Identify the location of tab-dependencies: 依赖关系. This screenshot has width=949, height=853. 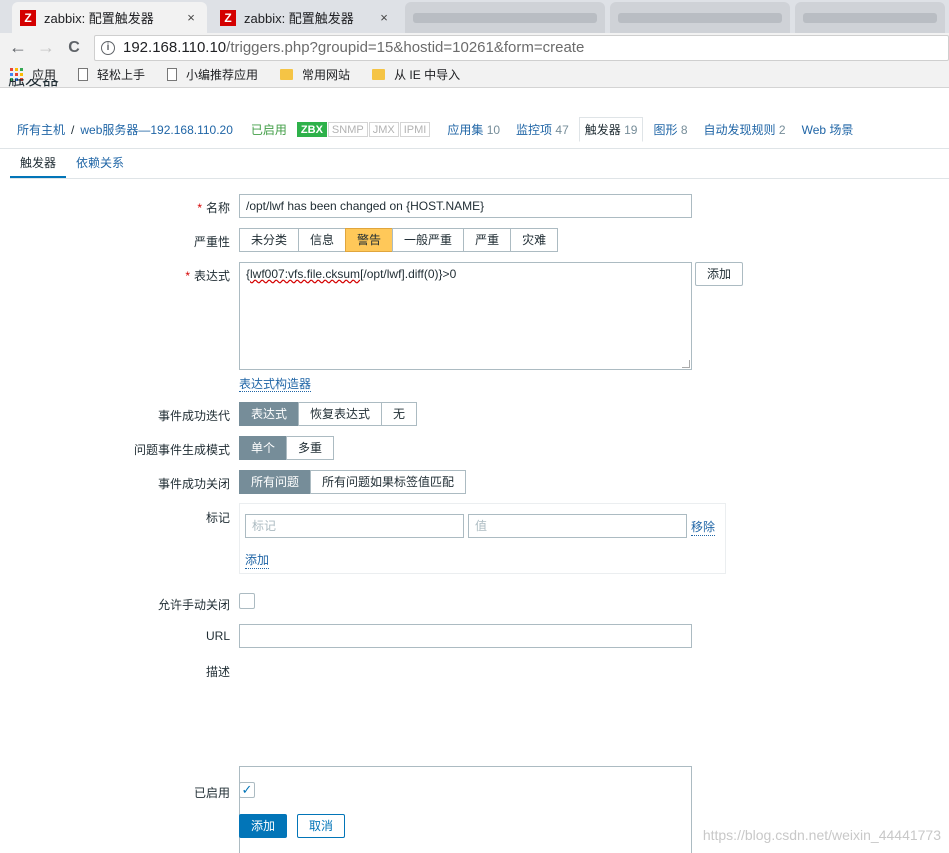
(100, 164).